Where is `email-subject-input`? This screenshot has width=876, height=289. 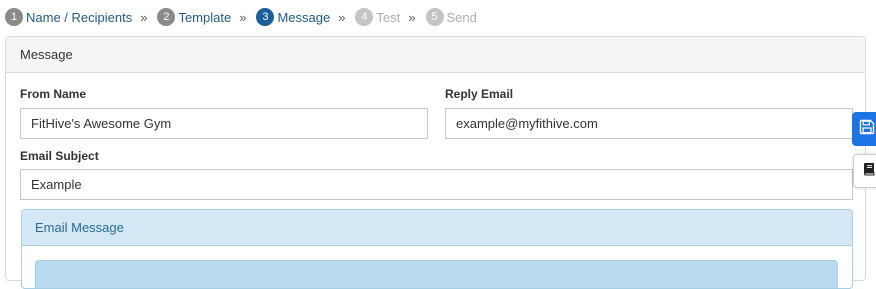
email-subject-input is located at coordinates (436, 184).